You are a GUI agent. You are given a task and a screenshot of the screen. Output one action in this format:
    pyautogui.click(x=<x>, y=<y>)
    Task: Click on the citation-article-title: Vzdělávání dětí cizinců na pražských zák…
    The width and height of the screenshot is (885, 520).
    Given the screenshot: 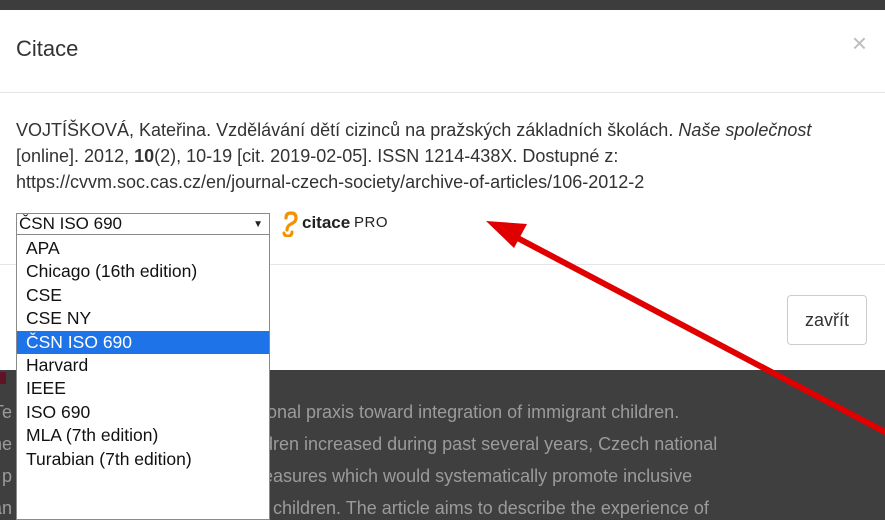 What is the action you would take?
    pyautogui.click(x=445, y=130)
    